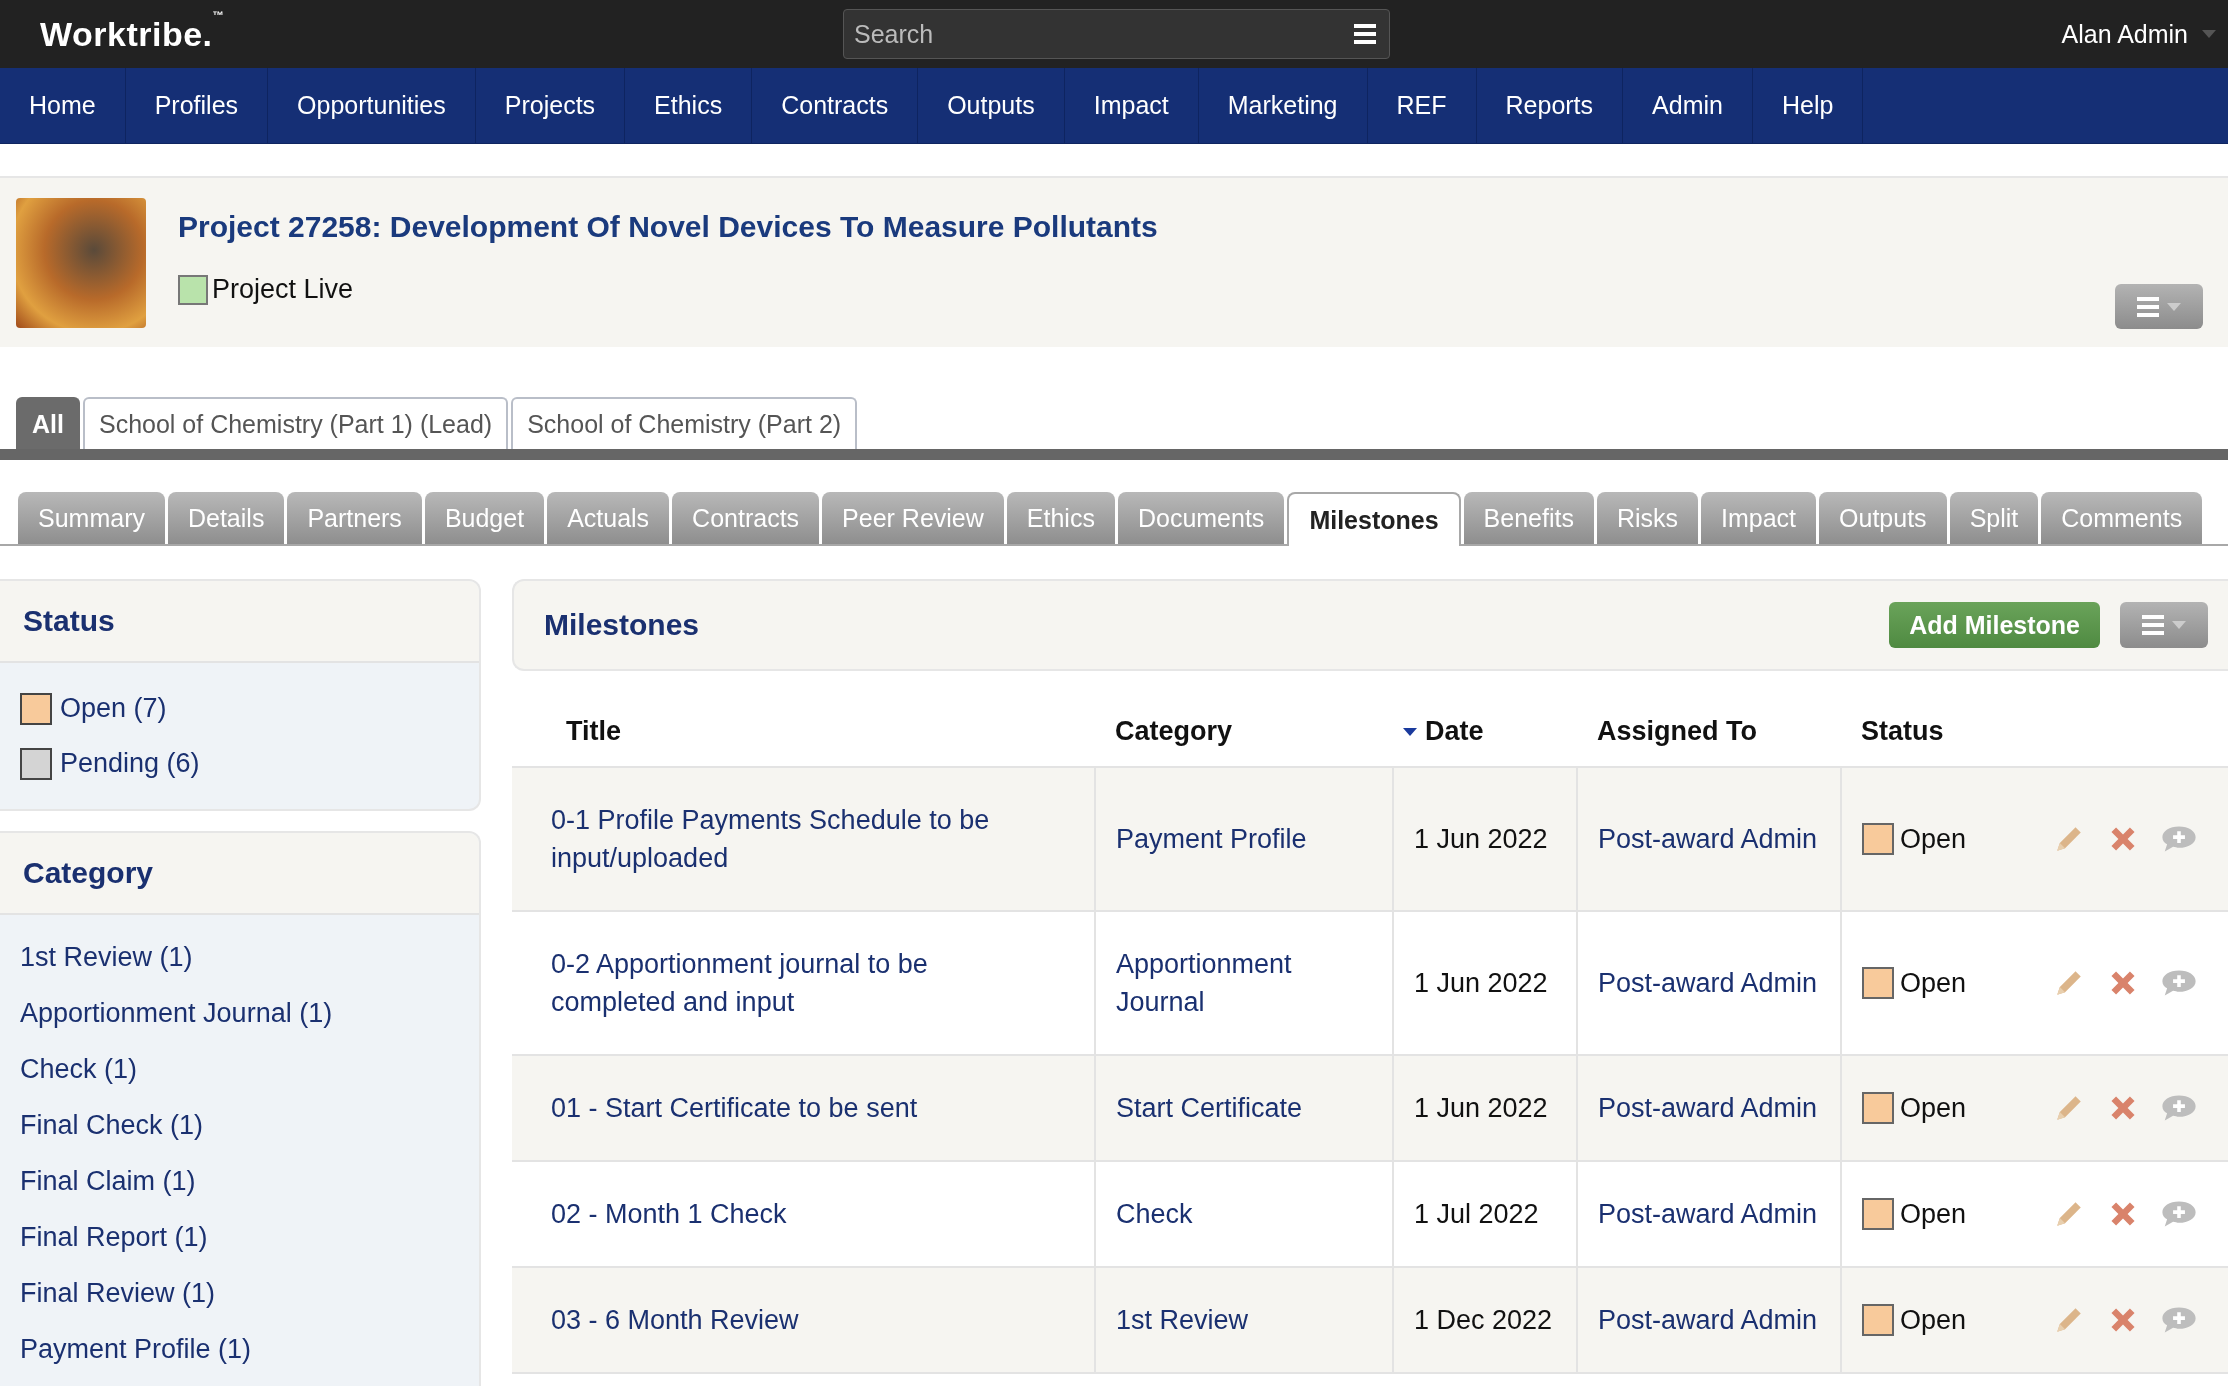 Image resolution: width=2228 pixels, height=1386 pixels. I want to click on category-link: 1st Review, so click(1182, 1320).